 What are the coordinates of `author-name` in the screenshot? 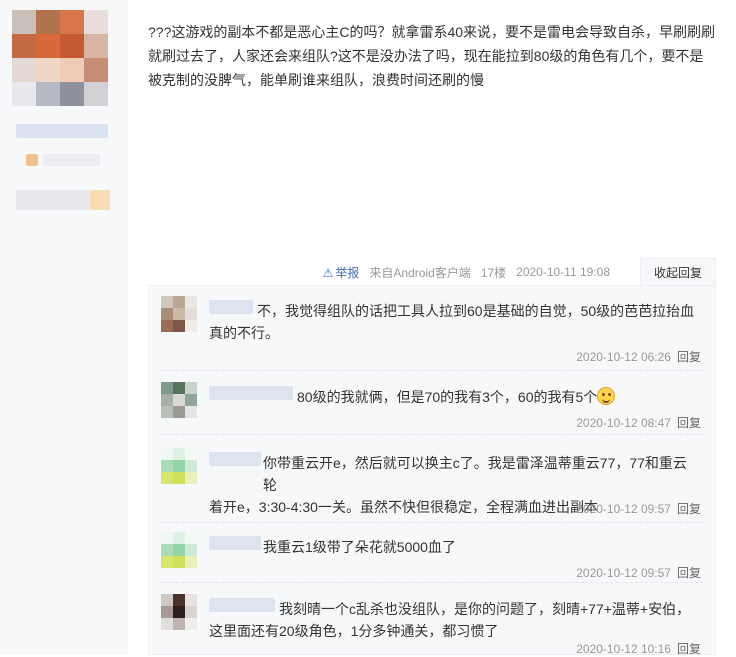 It's located at (62, 131).